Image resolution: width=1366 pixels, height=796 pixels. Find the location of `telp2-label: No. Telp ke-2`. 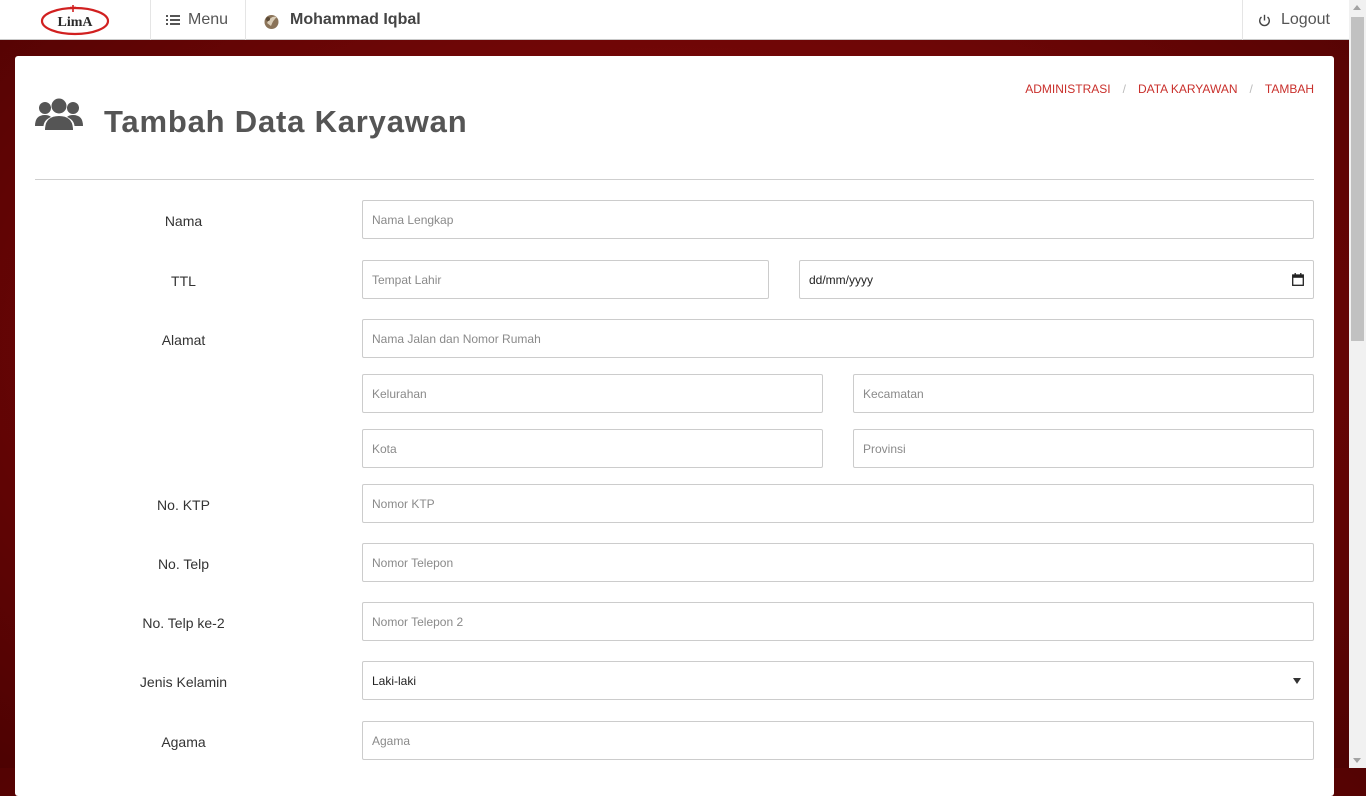

telp2-label: No. Telp ke-2 is located at coordinates (183, 623).